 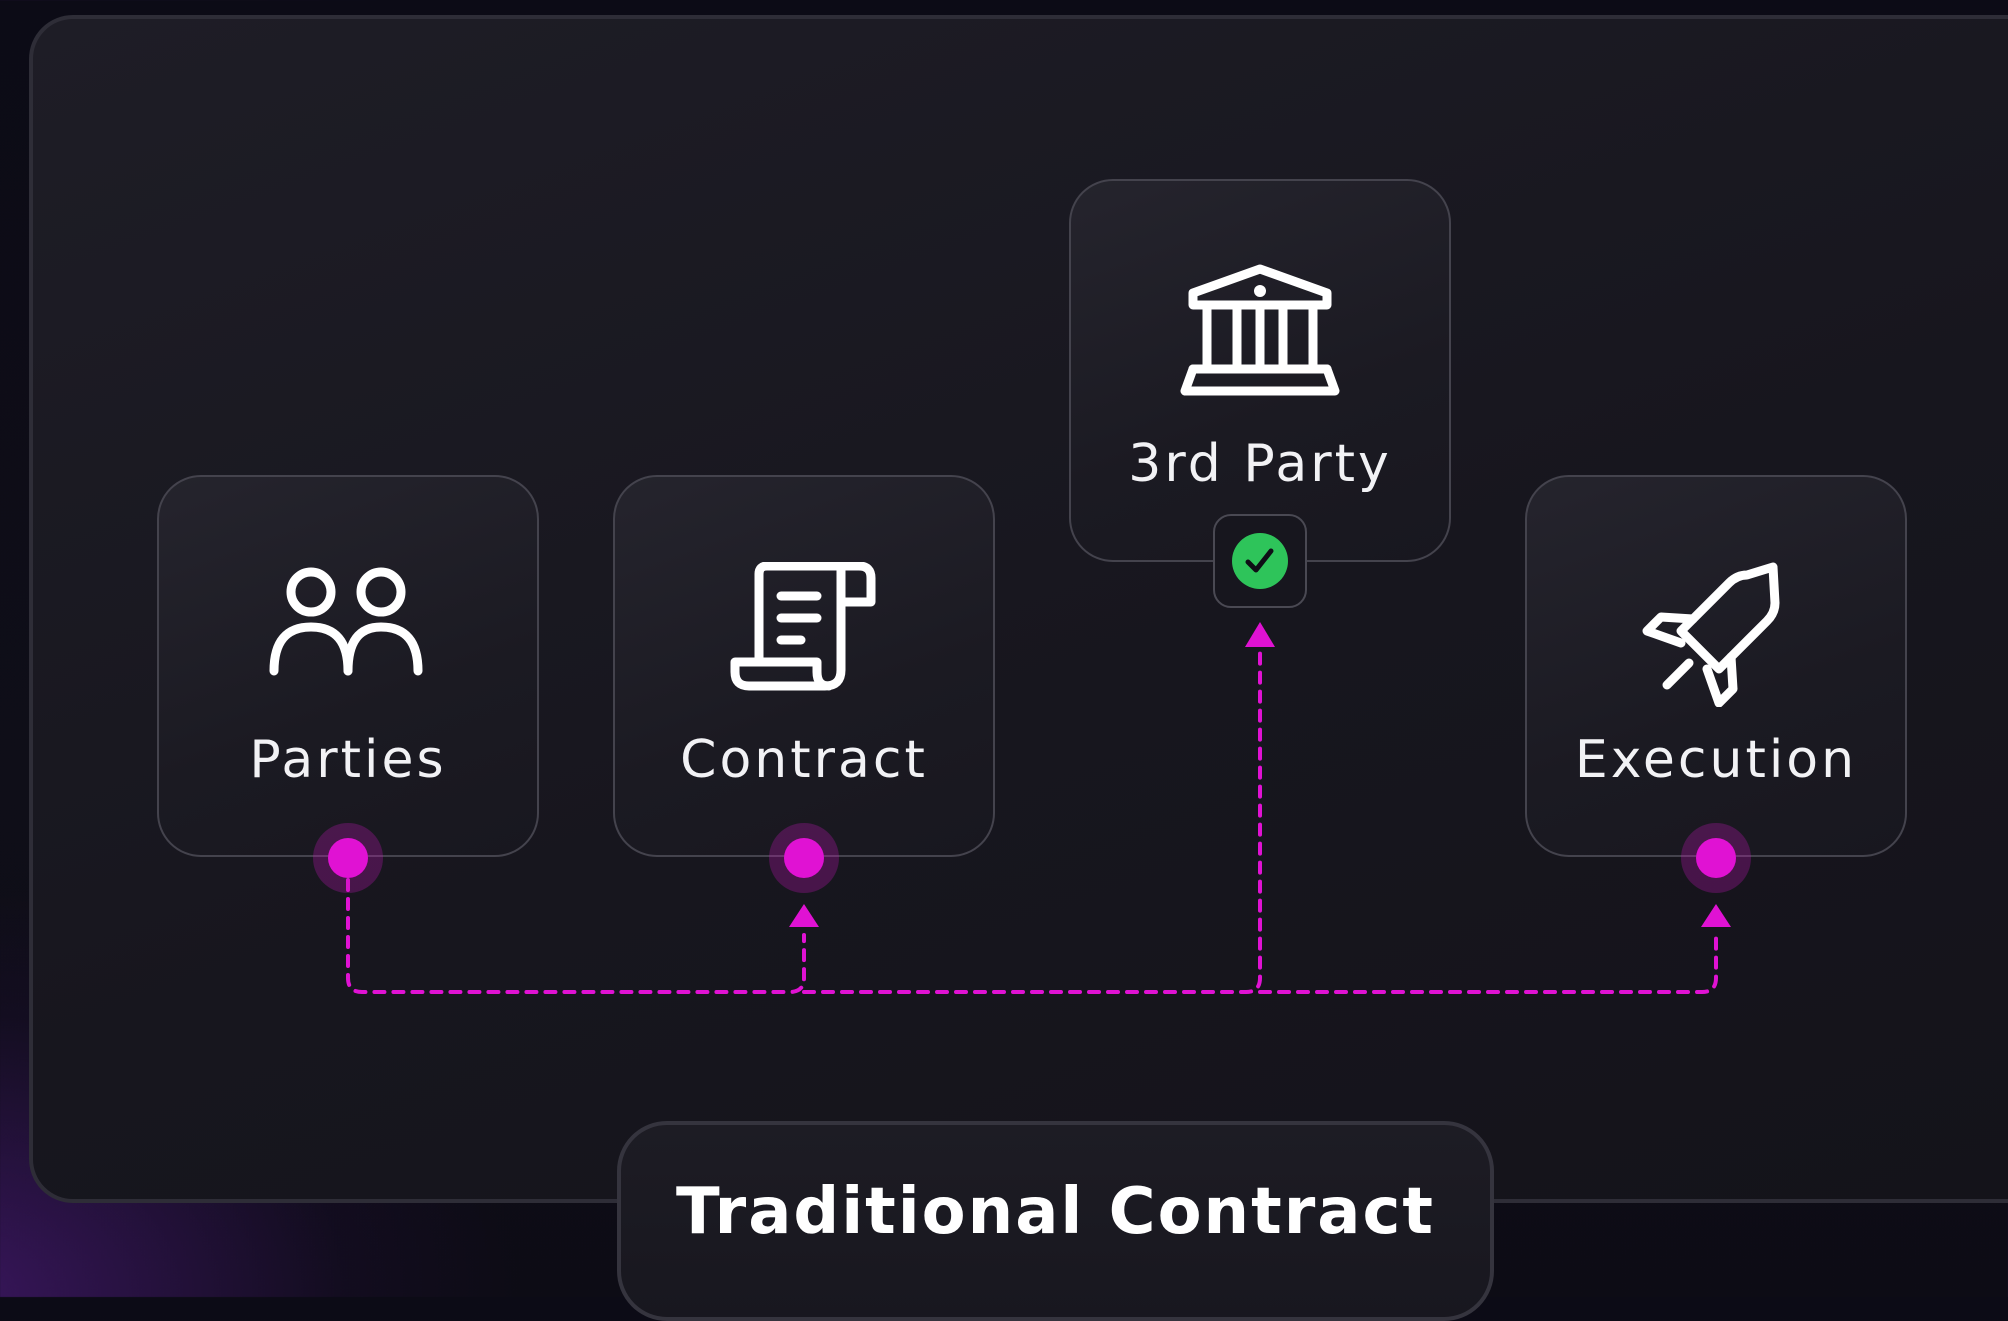 What do you see at coordinates (348, 760) in the screenshot?
I see `node-label-parties: Parties` at bounding box center [348, 760].